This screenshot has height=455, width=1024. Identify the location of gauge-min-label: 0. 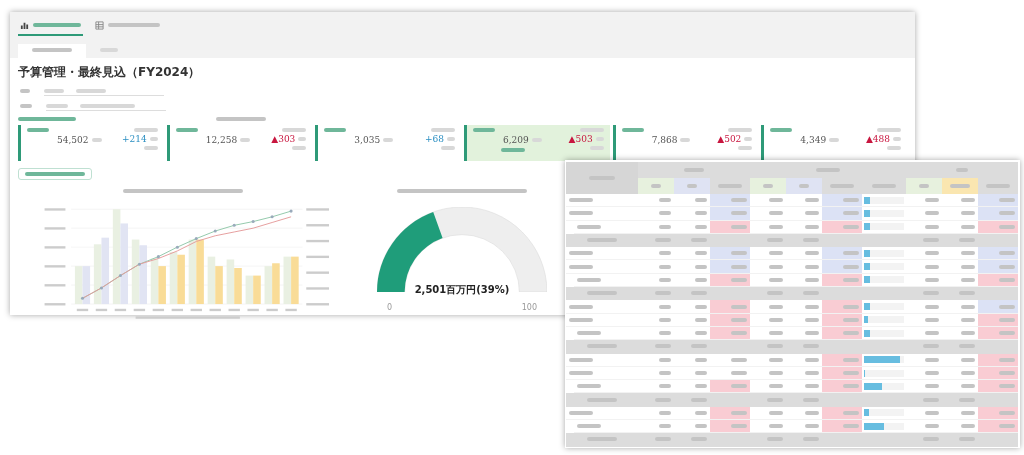
(390, 307).